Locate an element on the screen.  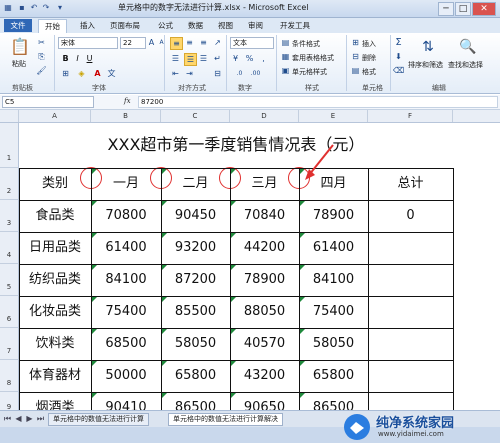
table-cell-feb: 93200 is located at coordinates (195, 248).